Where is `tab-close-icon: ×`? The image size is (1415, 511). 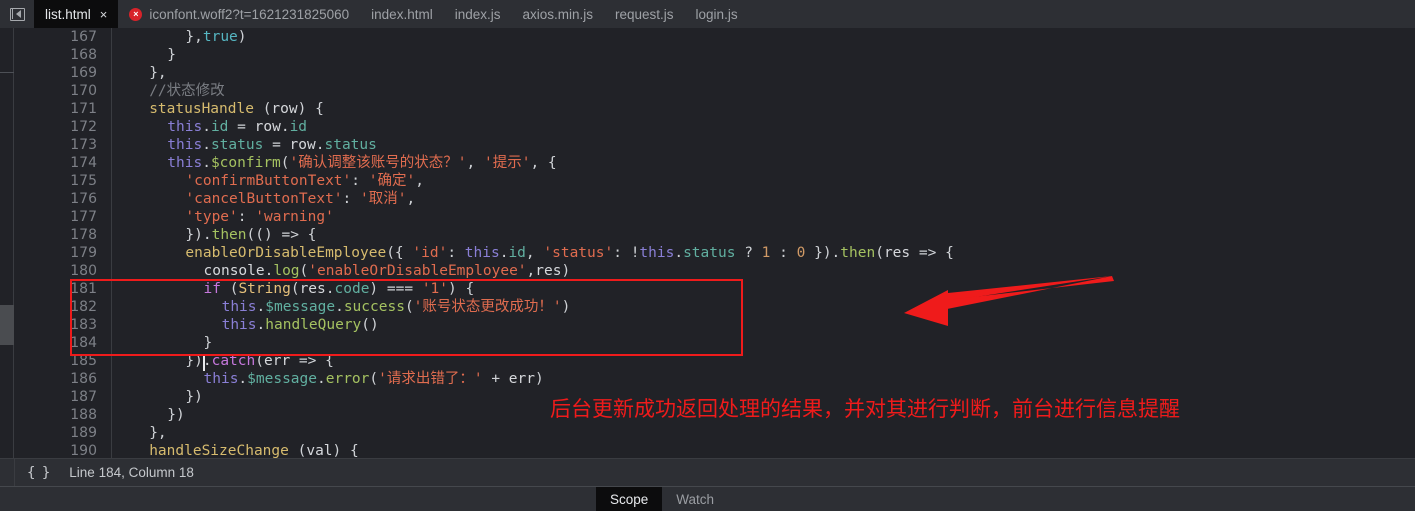
tab-close-icon: × is located at coordinates (104, 14).